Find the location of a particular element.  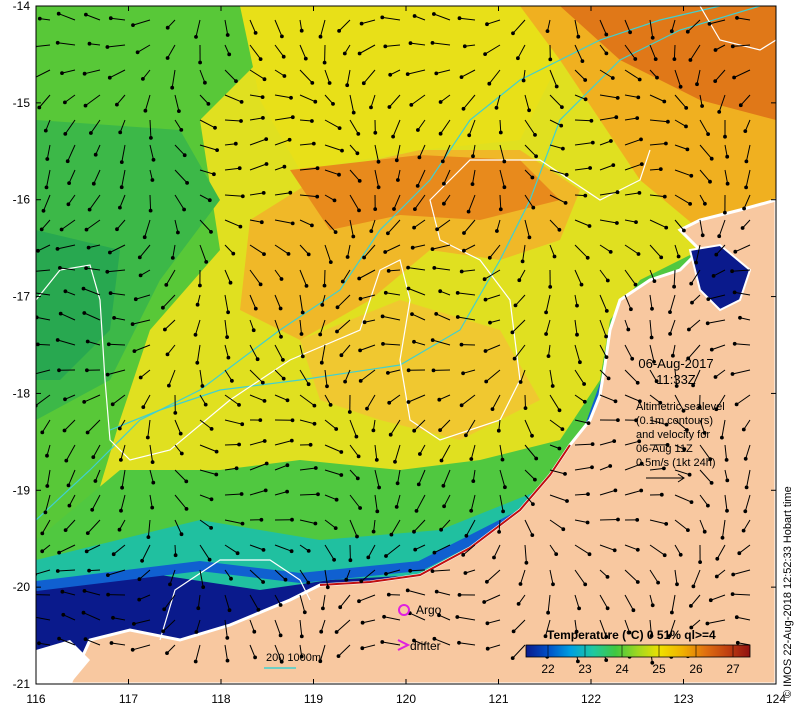

colorbar-tick-label: 23 is located at coordinates (585, 669).